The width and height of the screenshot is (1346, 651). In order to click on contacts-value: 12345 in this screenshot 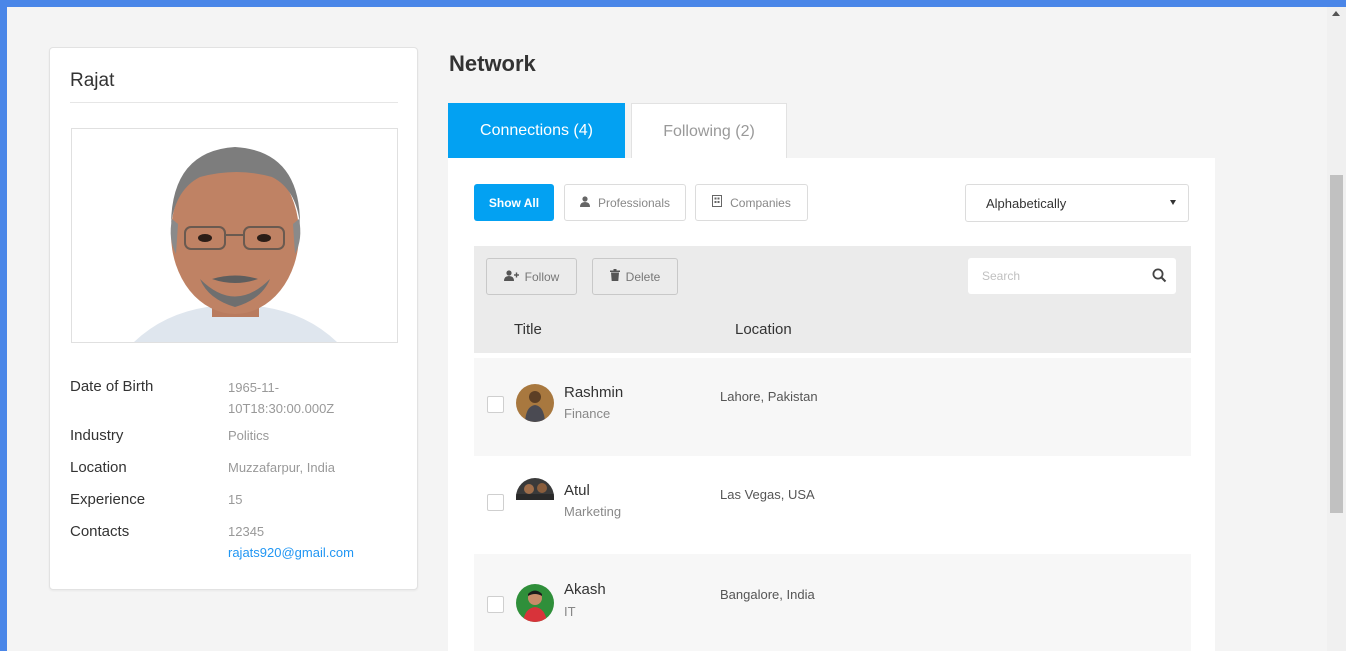, I will do `click(246, 531)`.